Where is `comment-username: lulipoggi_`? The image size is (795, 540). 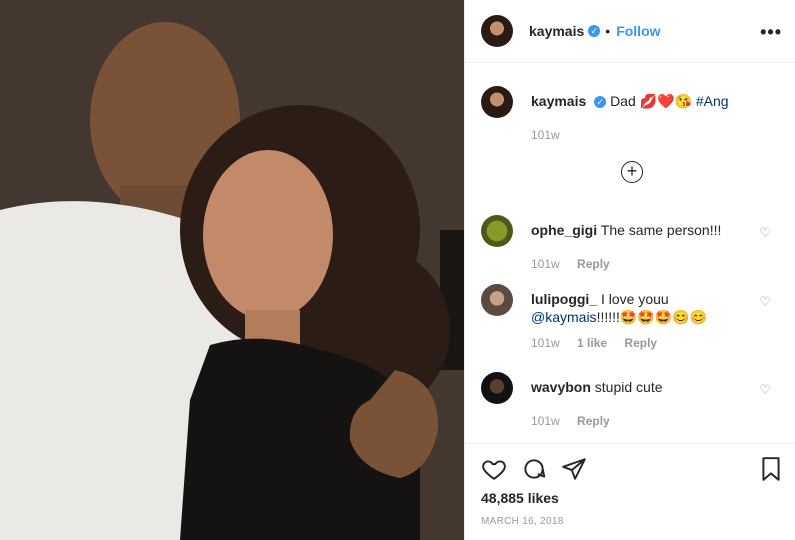
comment-username: lulipoggi_ is located at coordinates (564, 299).